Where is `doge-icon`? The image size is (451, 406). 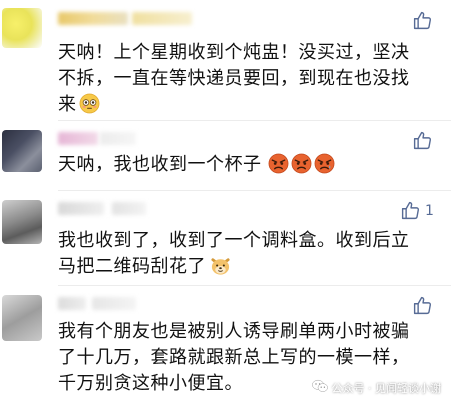 doge-icon is located at coordinates (220, 265).